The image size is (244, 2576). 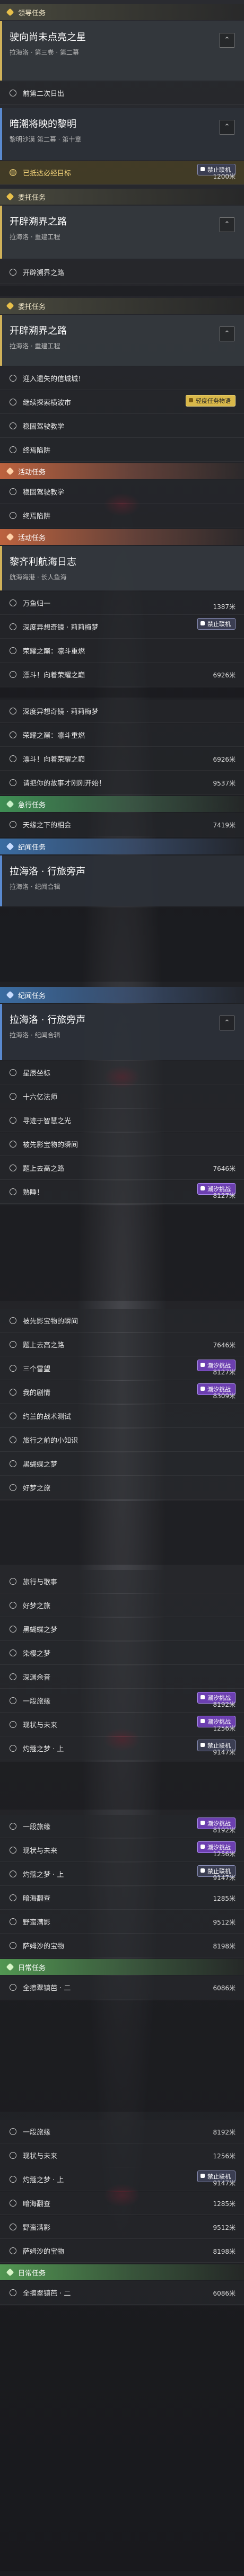 I want to click on objective-item: 迎入遗失的信城城！, so click(x=122, y=378).